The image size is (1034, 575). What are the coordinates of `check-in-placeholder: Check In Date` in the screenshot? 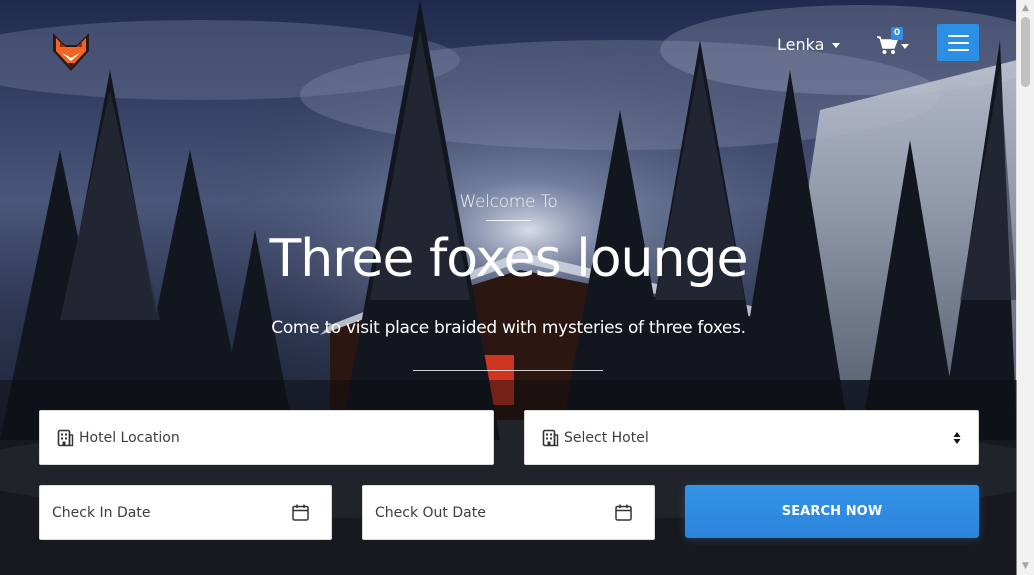 It's located at (101, 512).